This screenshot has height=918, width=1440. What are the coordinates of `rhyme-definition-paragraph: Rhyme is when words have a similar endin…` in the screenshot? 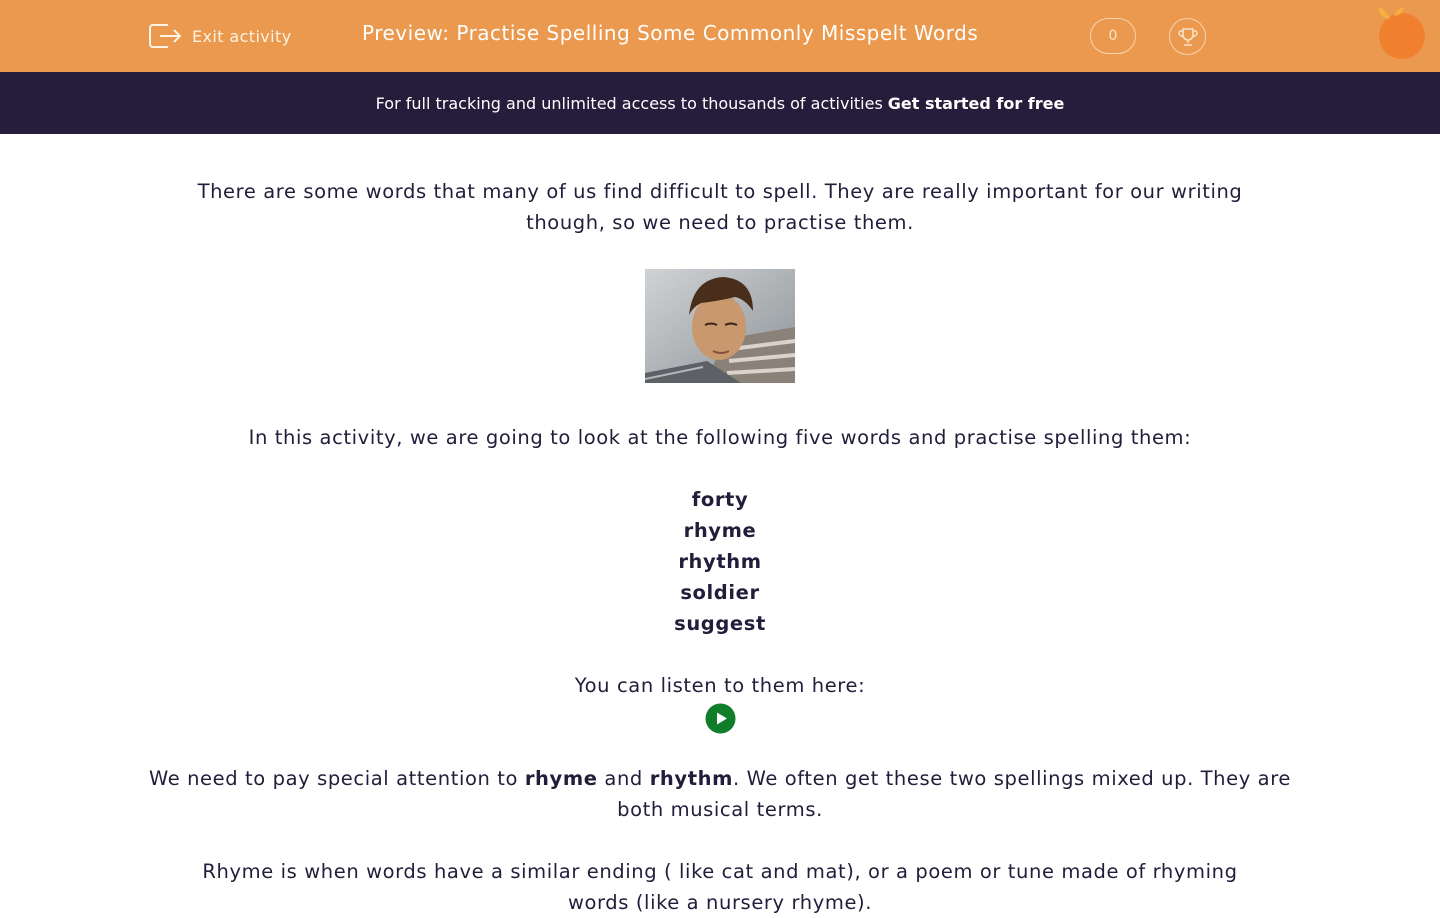 It's located at (720, 887).